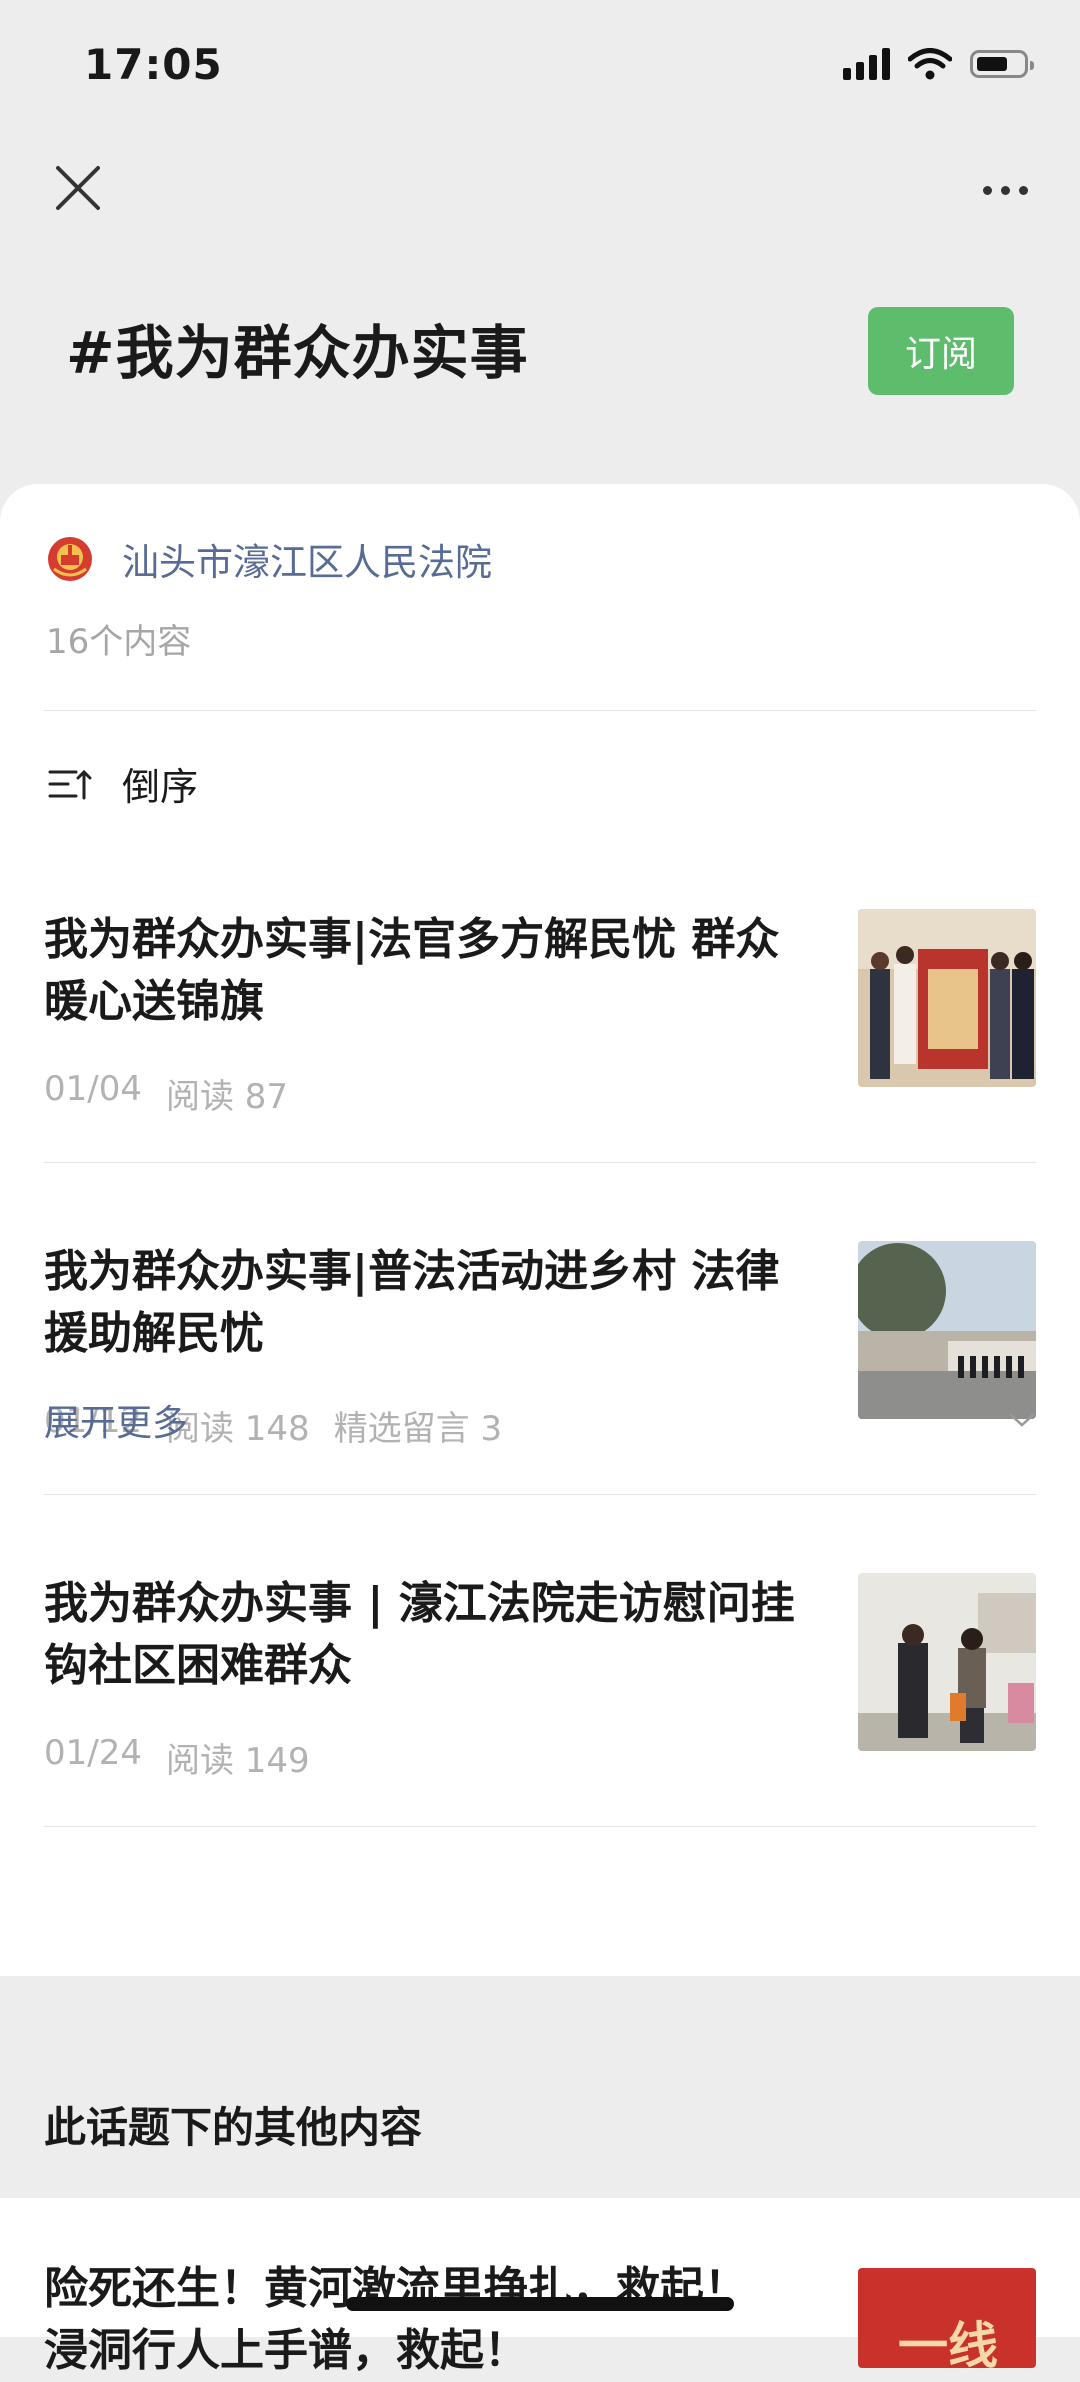  What do you see at coordinates (419, 1634) in the screenshot?
I see `article-title: 我为群众办实事 | 濠江法院走访慰问挂钩社区困难群众` at bounding box center [419, 1634].